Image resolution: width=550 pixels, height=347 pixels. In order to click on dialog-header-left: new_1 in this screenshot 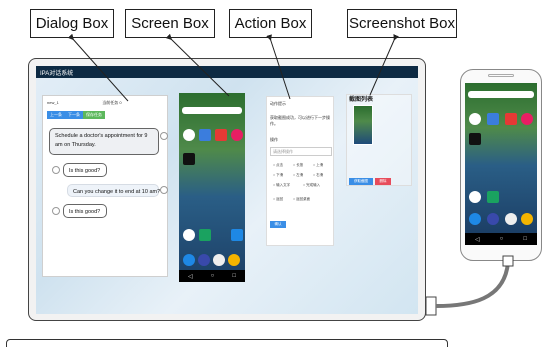, I will do `click(53, 102)`.